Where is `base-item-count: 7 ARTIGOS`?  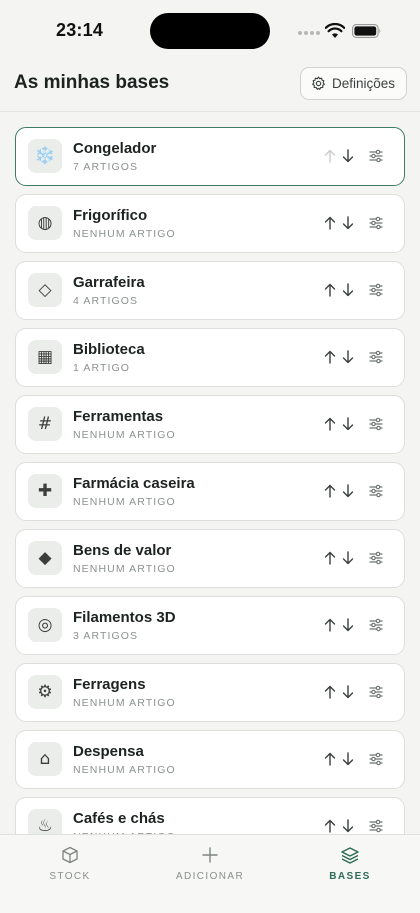
base-item-count: 7 ARTIGOS is located at coordinates (106, 167).